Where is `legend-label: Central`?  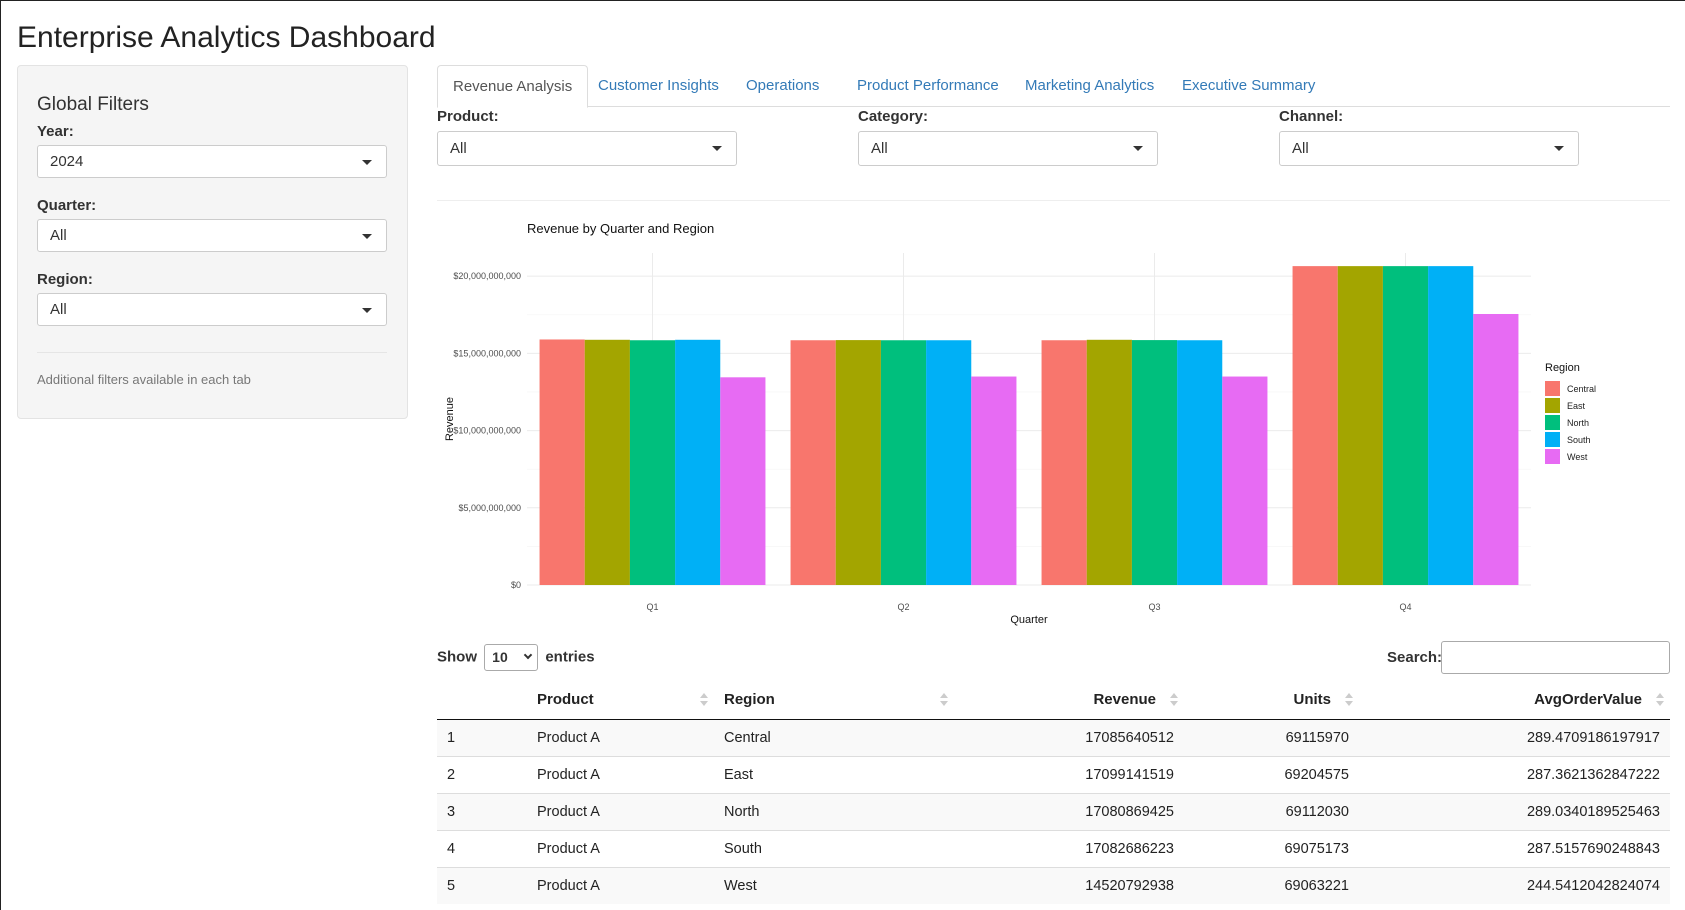 legend-label: Central is located at coordinates (1581, 389).